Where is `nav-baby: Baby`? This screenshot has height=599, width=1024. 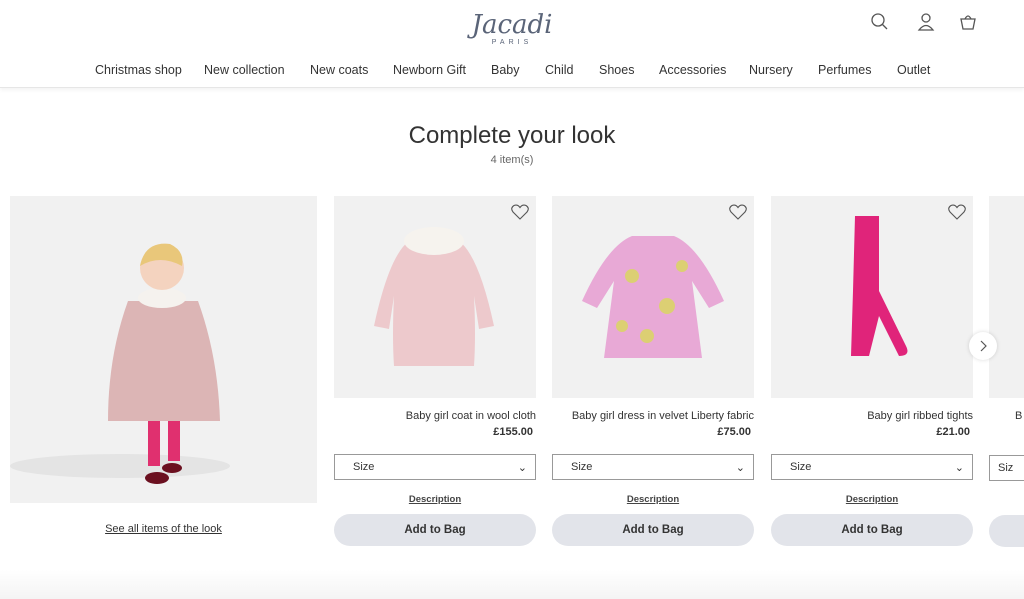 nav-baby: Baby is located at coordinates (505, 70).